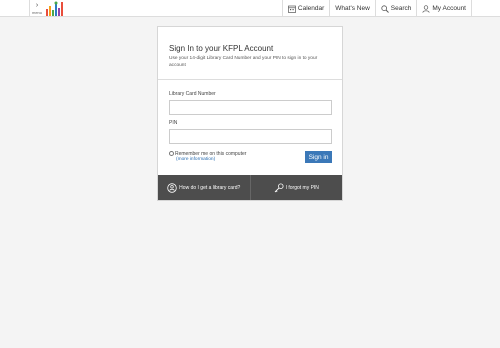 This screenshot has width=500, height=348. I want to click on forgot-pin-label: I forgot my PIN, so click(302, 187).